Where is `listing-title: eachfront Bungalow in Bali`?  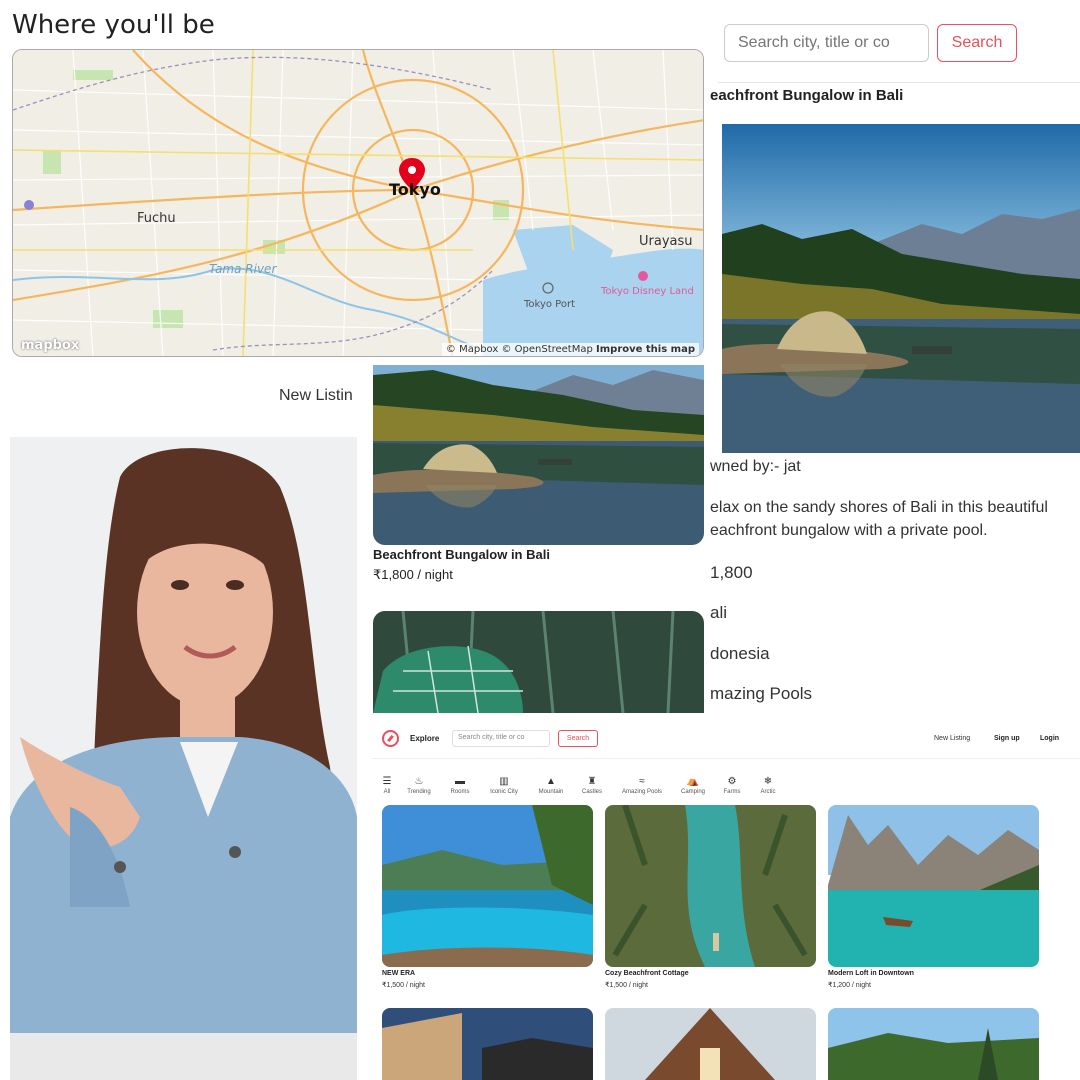
listing-title: eachfront Bungalow in Bali is located at coordinates (807, 95).